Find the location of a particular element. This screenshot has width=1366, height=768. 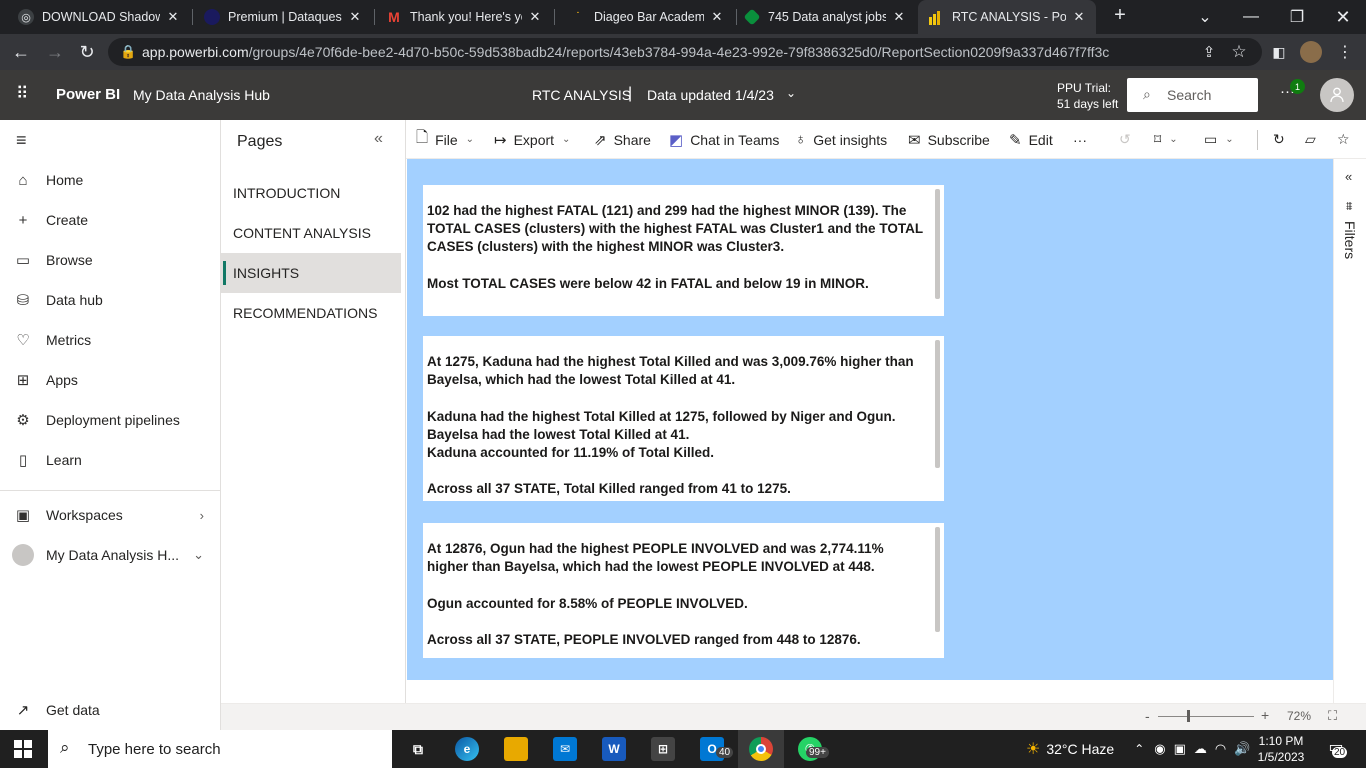

browser-tab-active: RTC ANALYSIS - Power ✕ is located at coordinates (1007, 17).